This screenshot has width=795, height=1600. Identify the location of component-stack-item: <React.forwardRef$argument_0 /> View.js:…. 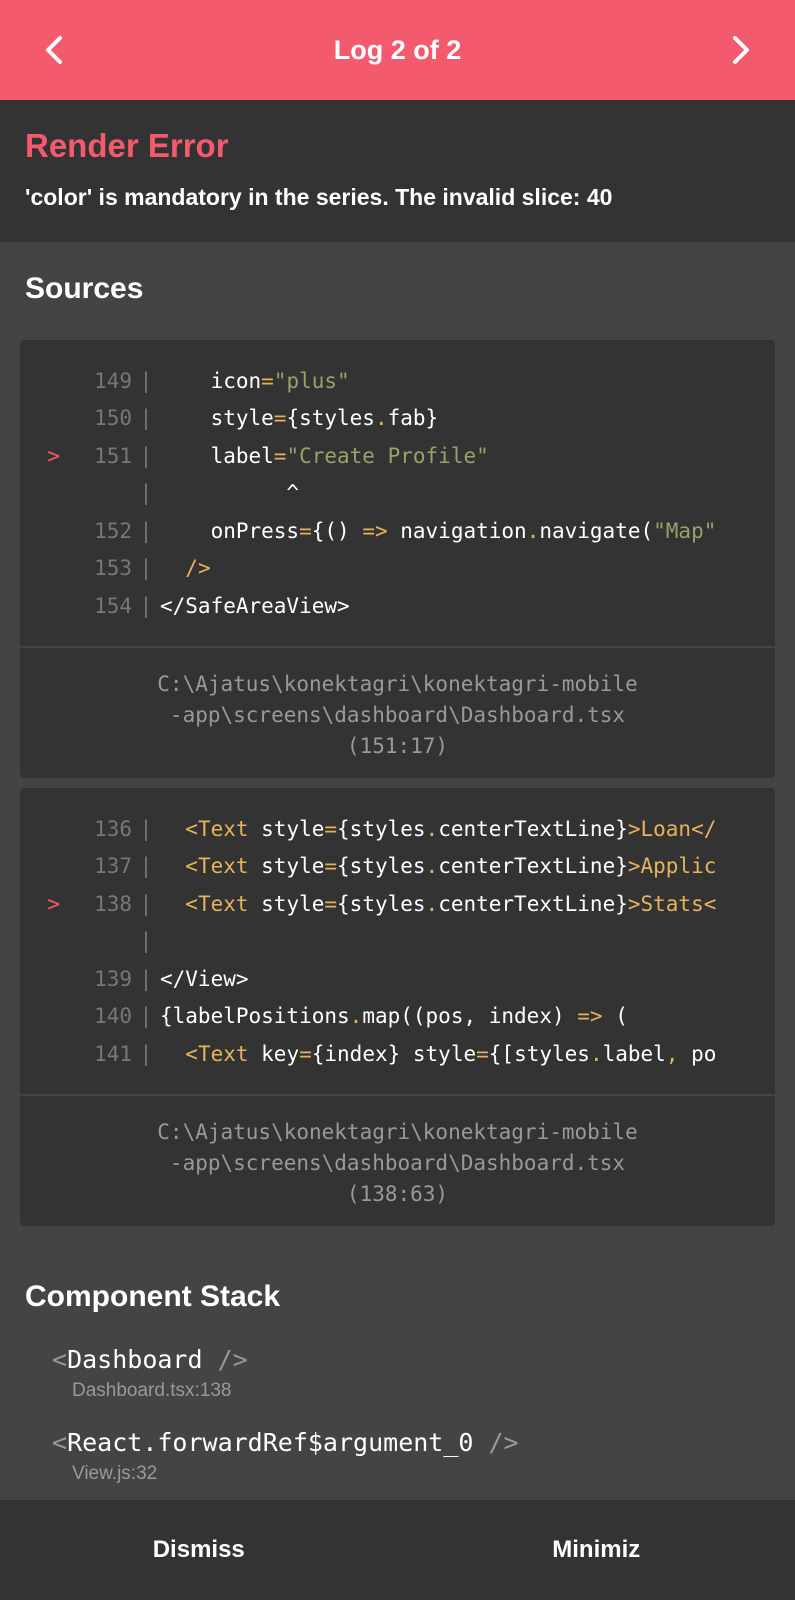
(285, 1456).